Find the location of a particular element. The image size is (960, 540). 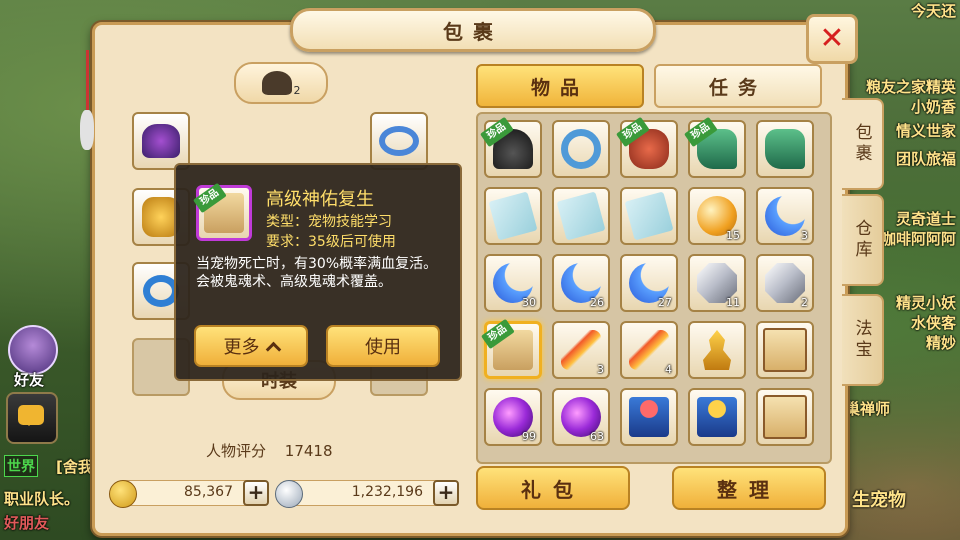

score-value: 17418 is located at coordinates (308, 451).